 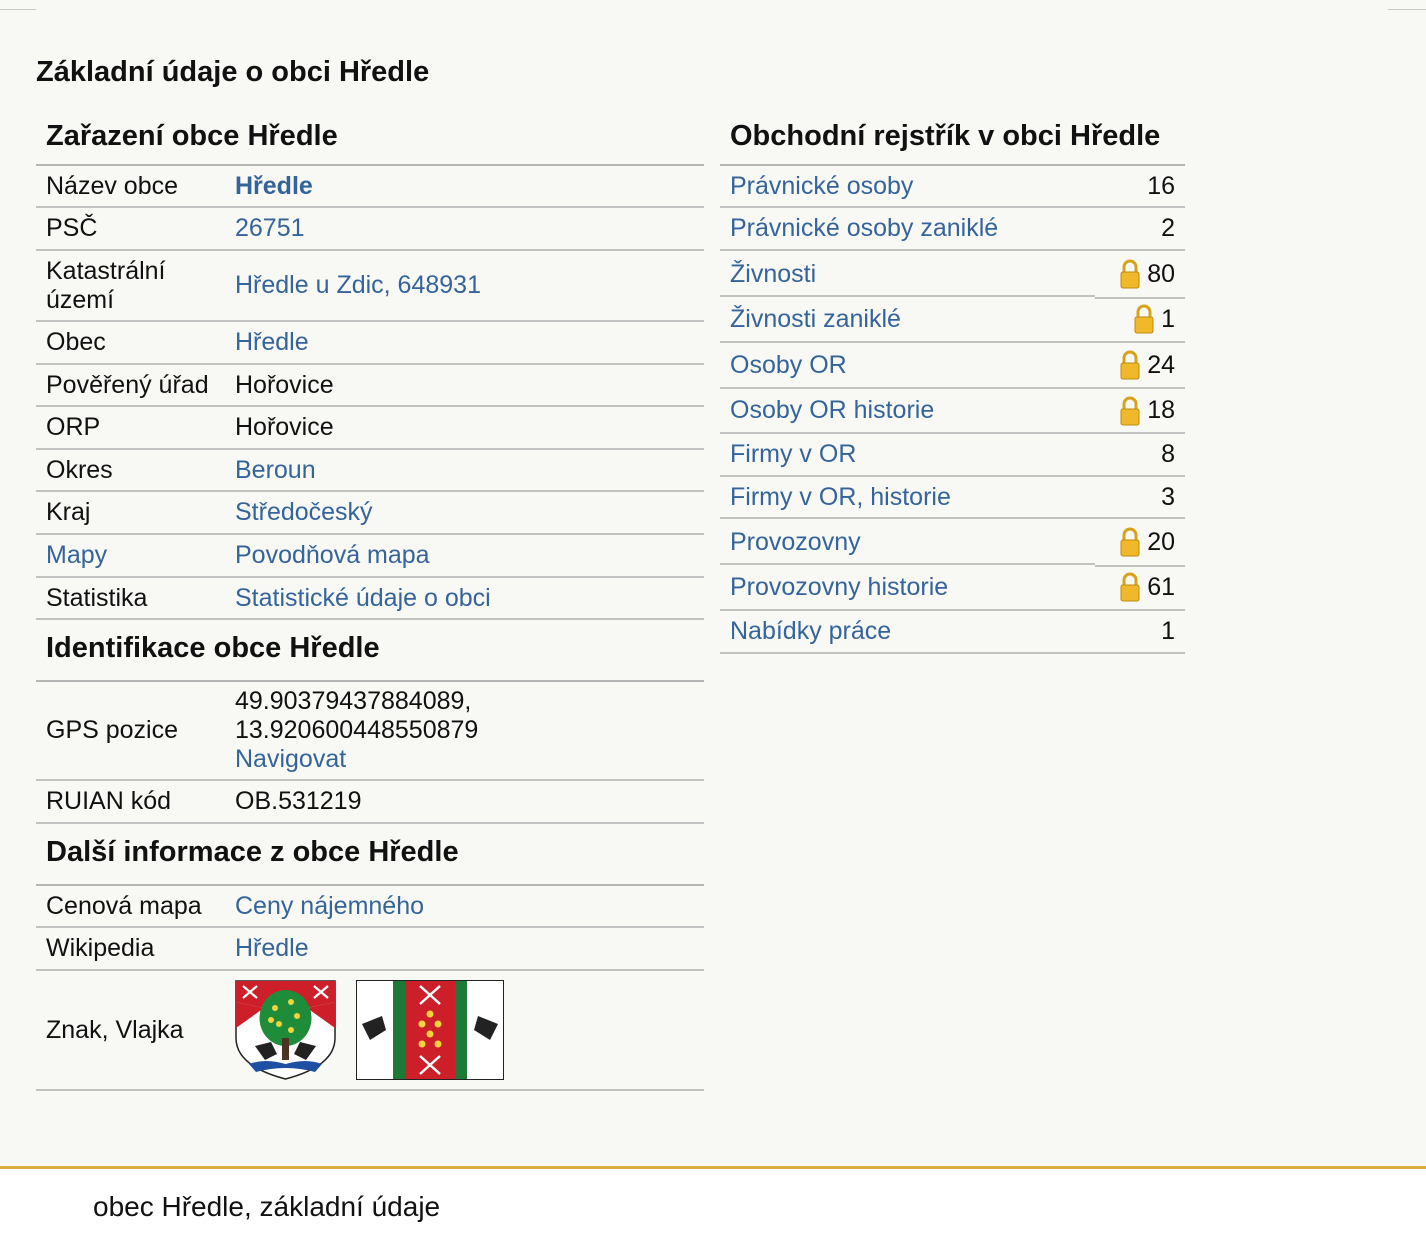 What do you see at coordinates (357, 730) in the screenshot?
I see `gps-longitude: 13.920600448550879` at bounding box center [357, 730].